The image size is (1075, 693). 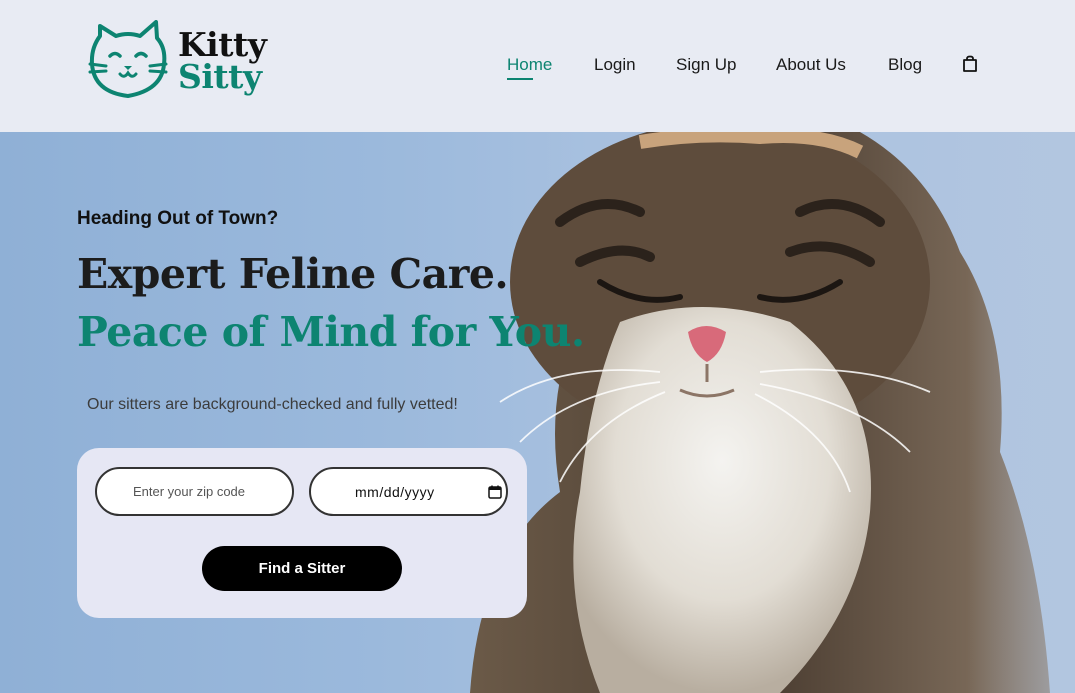 I want to click on hero-headline-line2: Peace of Mind for You., so click(x=331, y=332).